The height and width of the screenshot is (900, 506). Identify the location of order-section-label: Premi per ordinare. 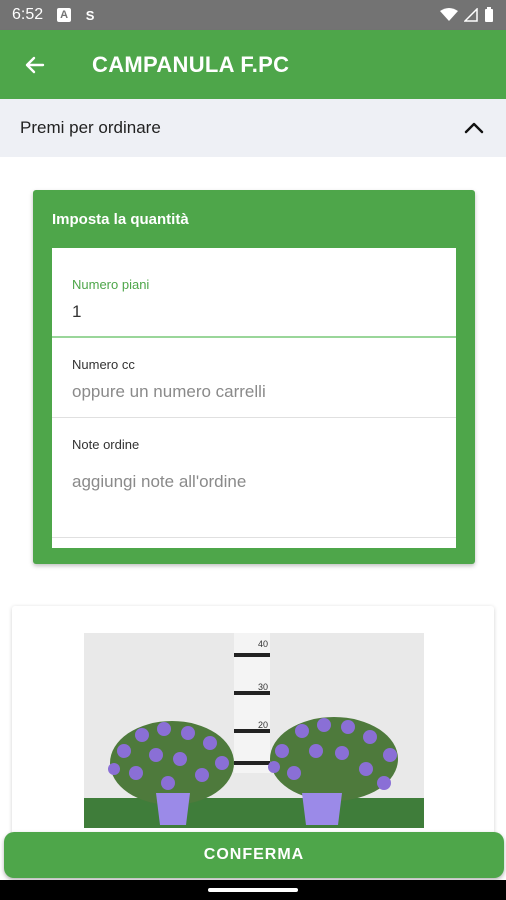
(90, 127).